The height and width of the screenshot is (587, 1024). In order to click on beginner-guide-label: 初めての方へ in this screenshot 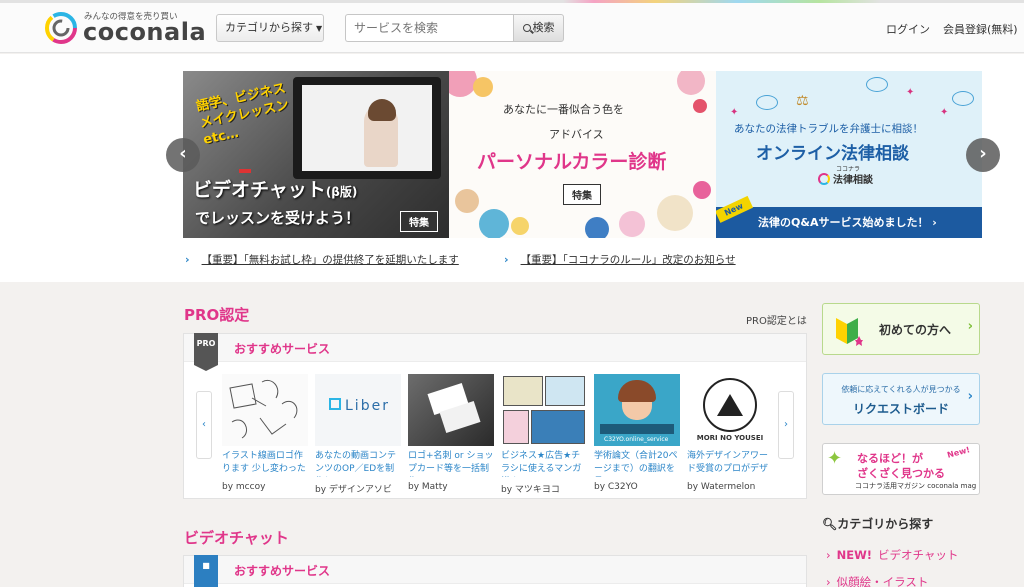, I will do `click(915, 330)`.